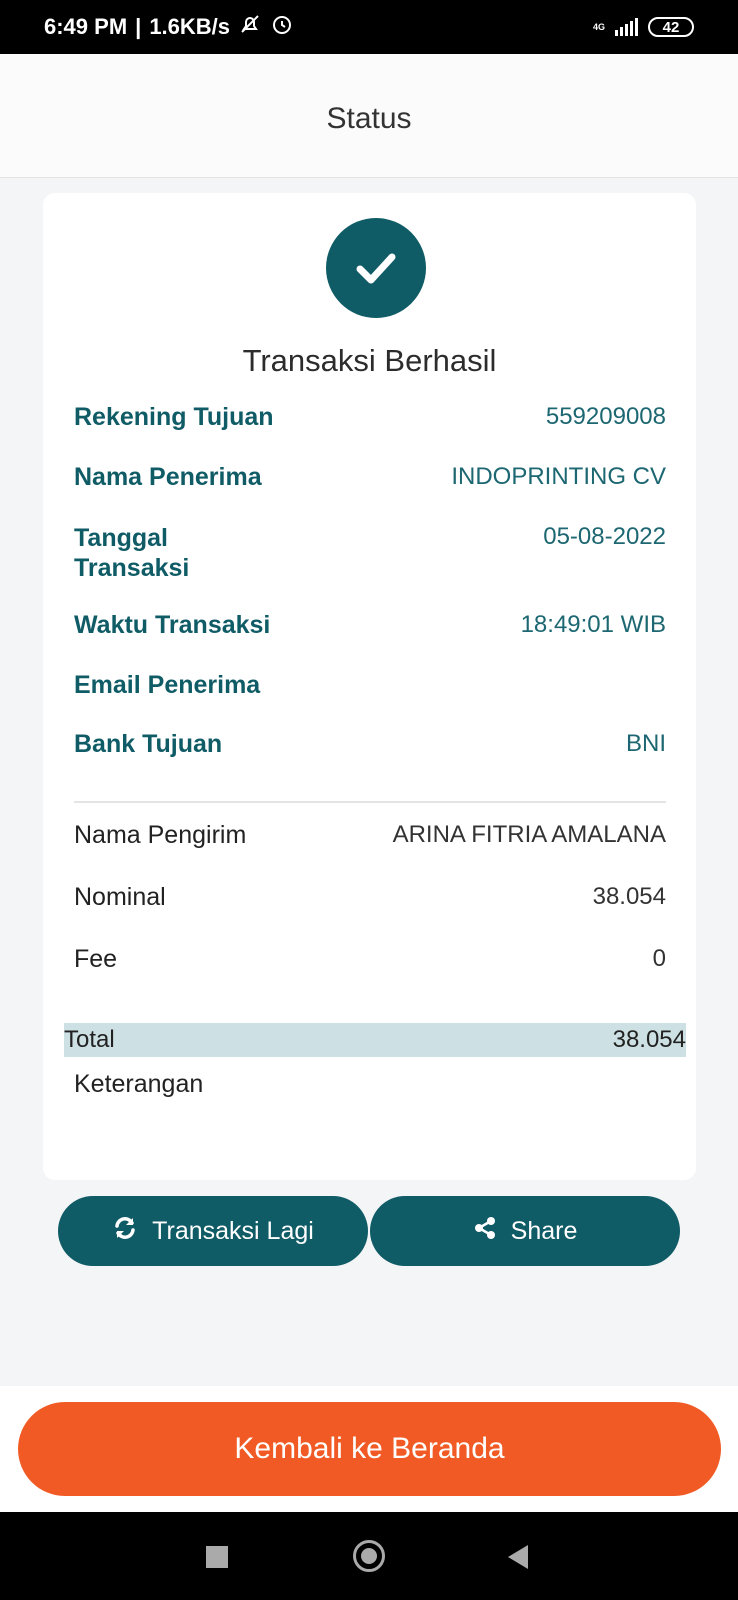  What do you see at coordinates (89, 1039) in the screenshot?
I see `total-label: Total` at bounding box center [89, 1039].